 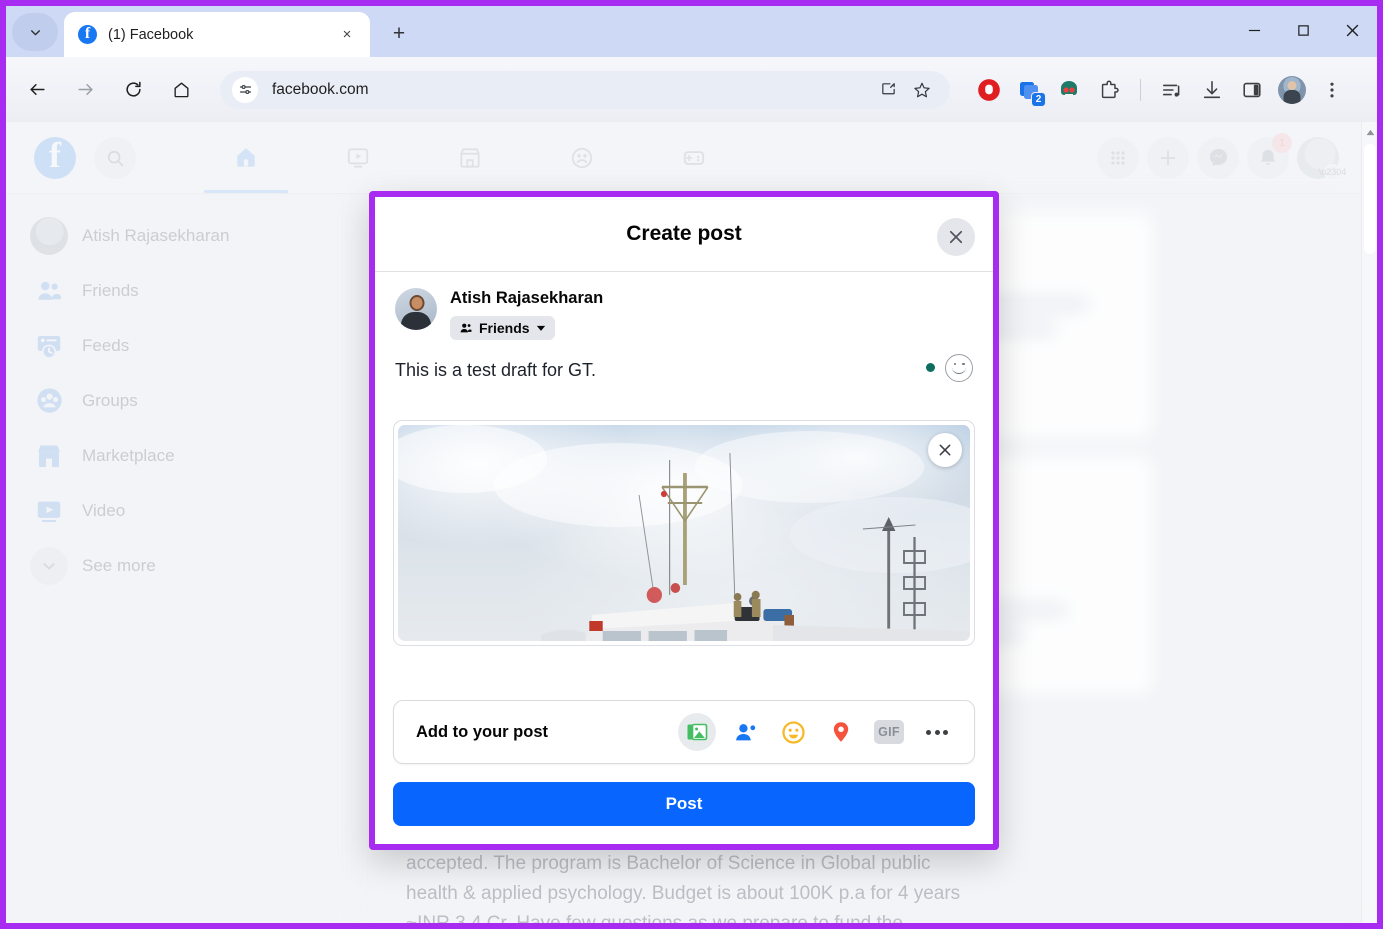 I want to click on menu-grid-button, so click(x=1118, y=157).